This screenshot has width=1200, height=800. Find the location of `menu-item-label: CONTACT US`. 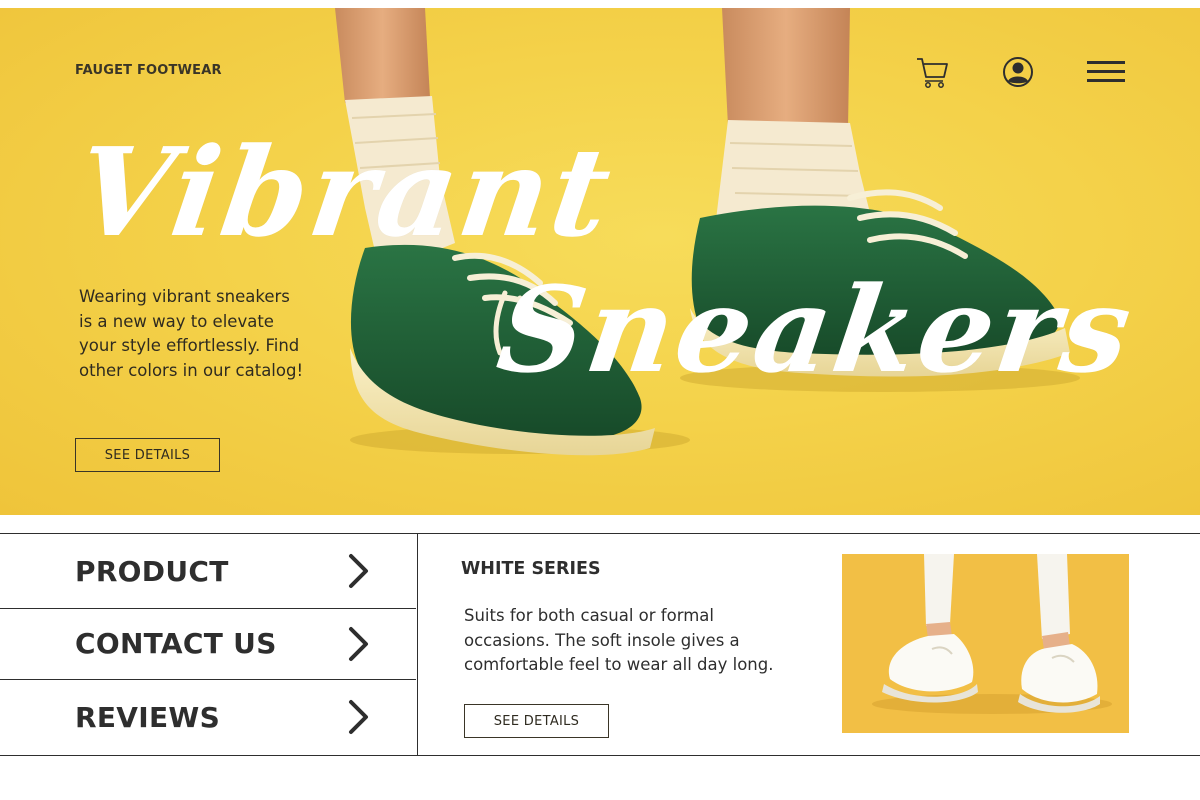

menu-item-label: CONTACT US is located at coordinates (176, 643).